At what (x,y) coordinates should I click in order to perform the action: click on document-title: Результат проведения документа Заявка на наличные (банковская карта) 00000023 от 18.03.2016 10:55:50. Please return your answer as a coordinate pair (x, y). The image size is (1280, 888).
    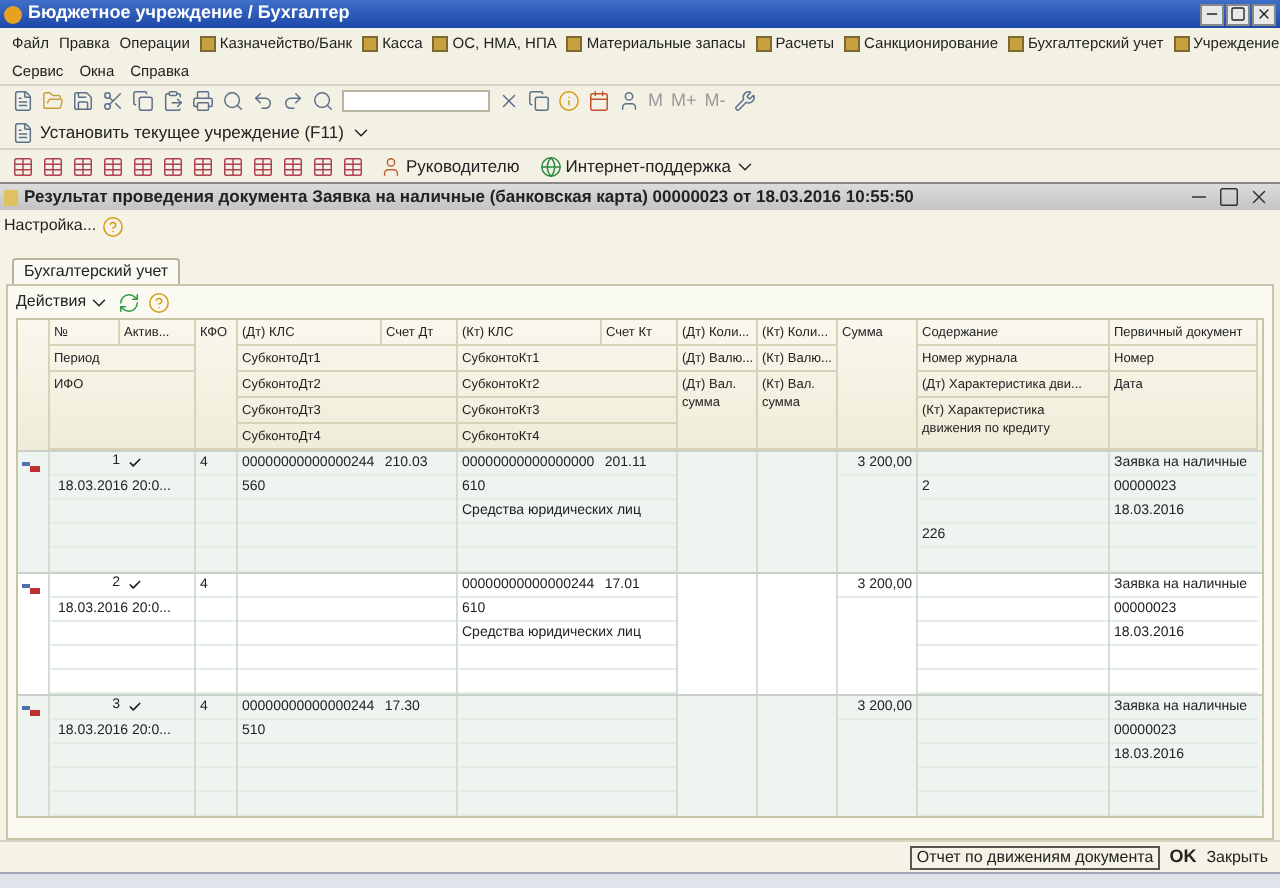
    Looking at the image, I should click on (469, 197).